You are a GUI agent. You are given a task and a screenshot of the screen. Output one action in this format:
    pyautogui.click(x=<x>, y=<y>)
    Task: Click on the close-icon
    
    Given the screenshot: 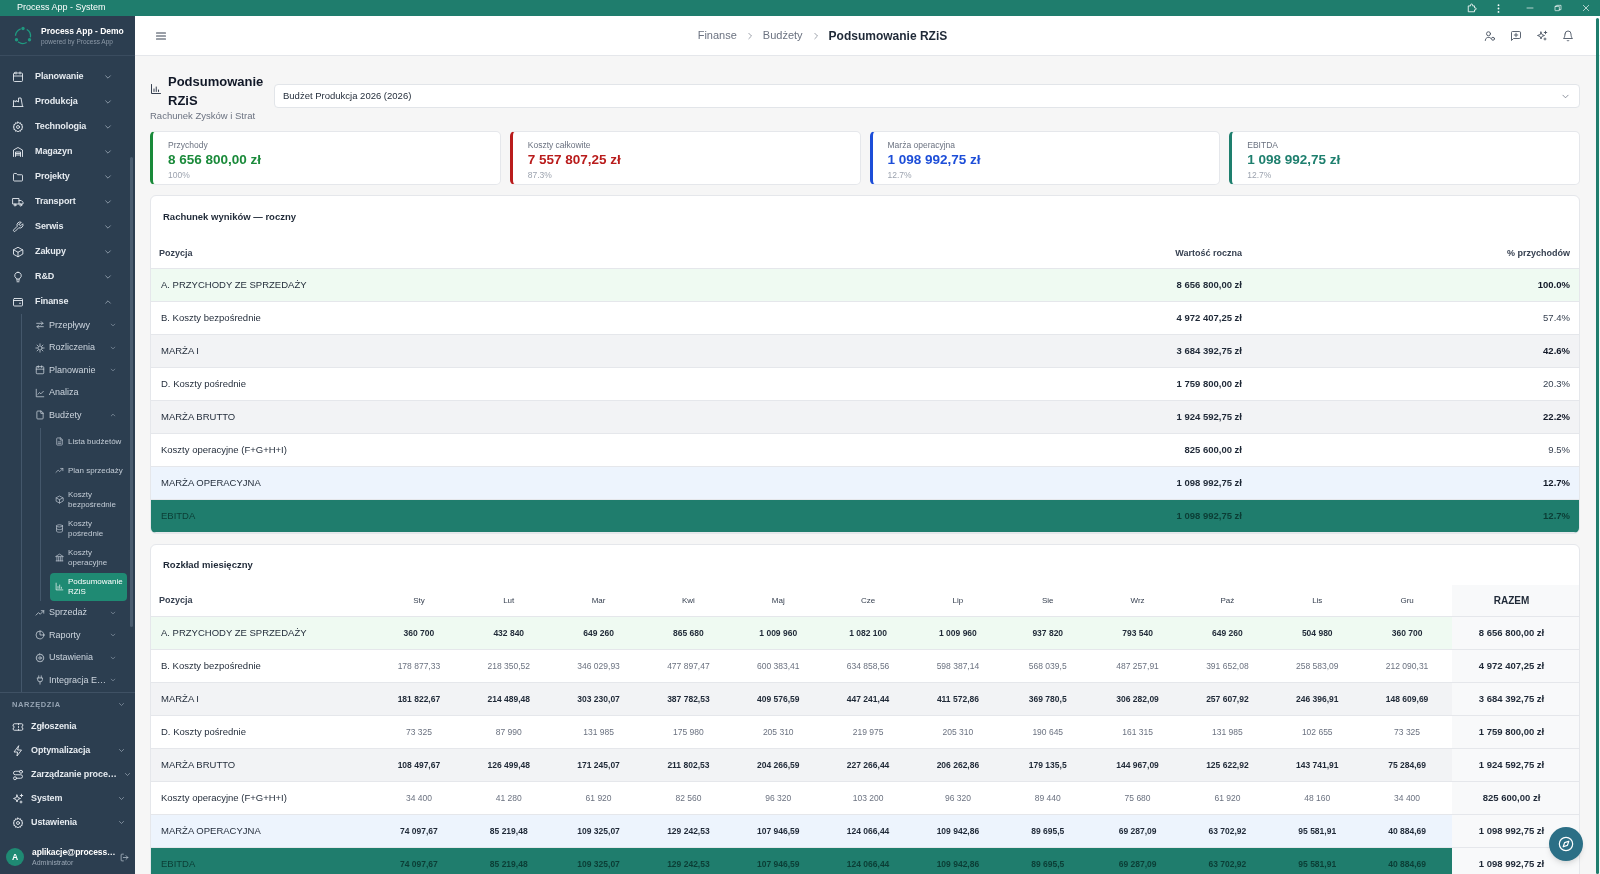 What is the action you would take?
    pyautogui.click(x=1586, y=8)
    